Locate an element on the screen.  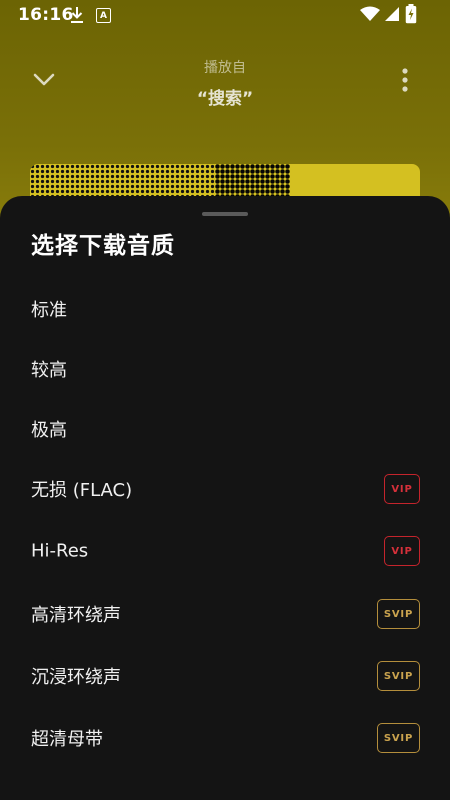
drag-handle is located at coordinates (225, 214).